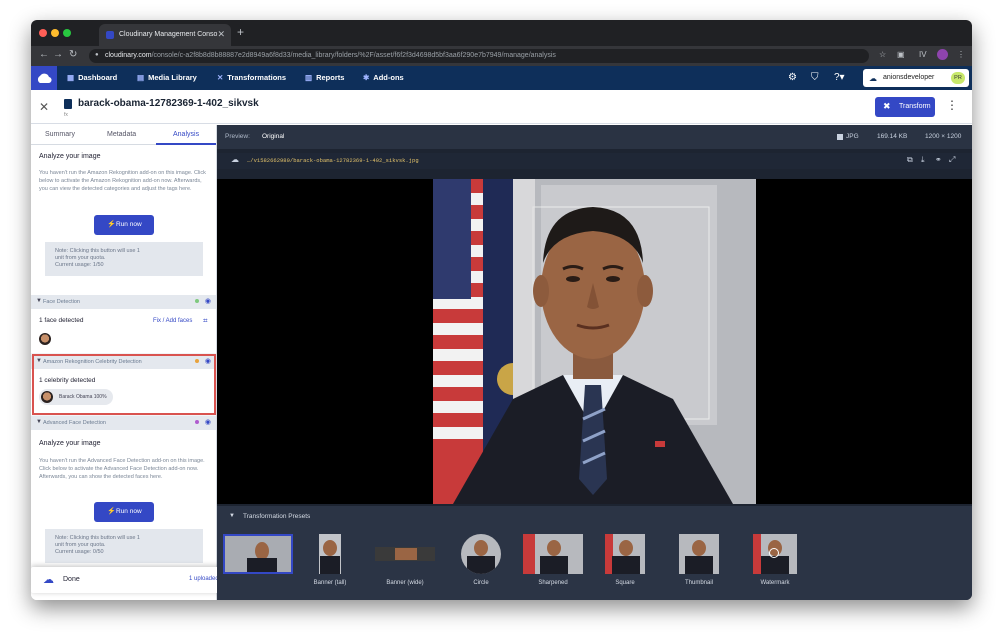  Describe the element at coordinates (123, 302) in the screenshot. I see `face-detection-header: ▼ Face Detection ◉` at that location.